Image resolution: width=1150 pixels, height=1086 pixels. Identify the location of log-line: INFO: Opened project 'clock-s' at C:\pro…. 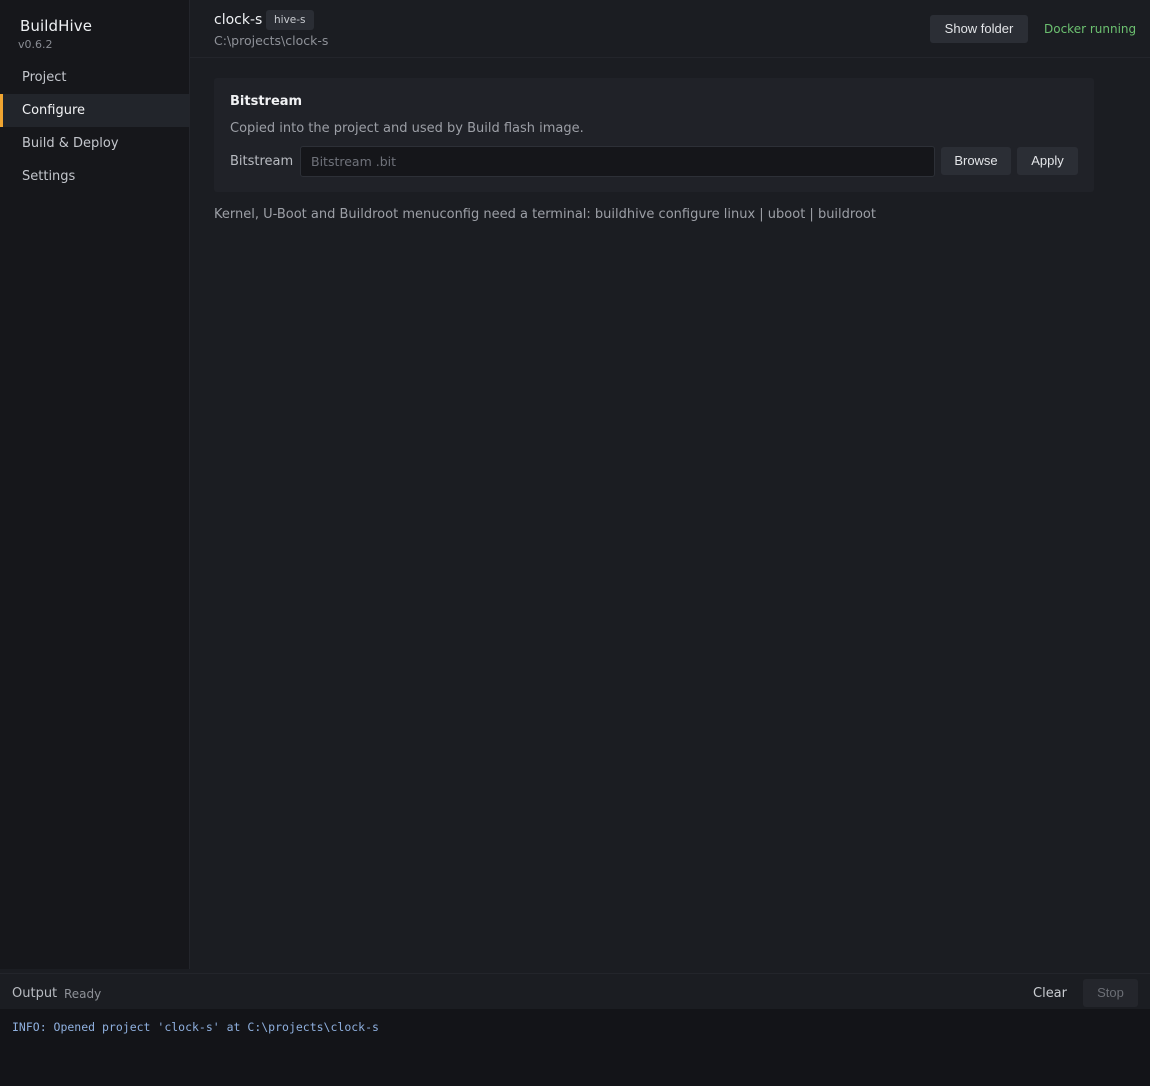
(195, 1027).